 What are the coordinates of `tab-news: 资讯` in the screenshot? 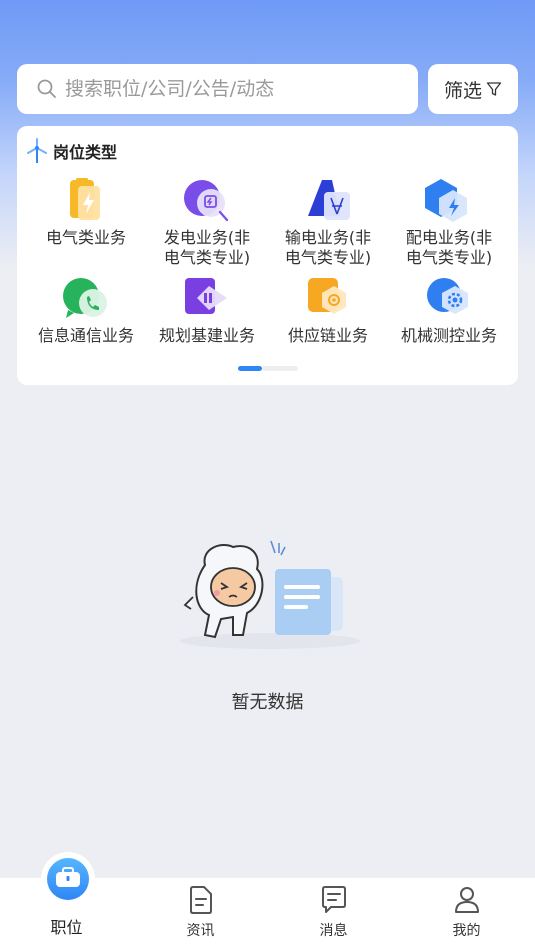 It's located at (200, 914).